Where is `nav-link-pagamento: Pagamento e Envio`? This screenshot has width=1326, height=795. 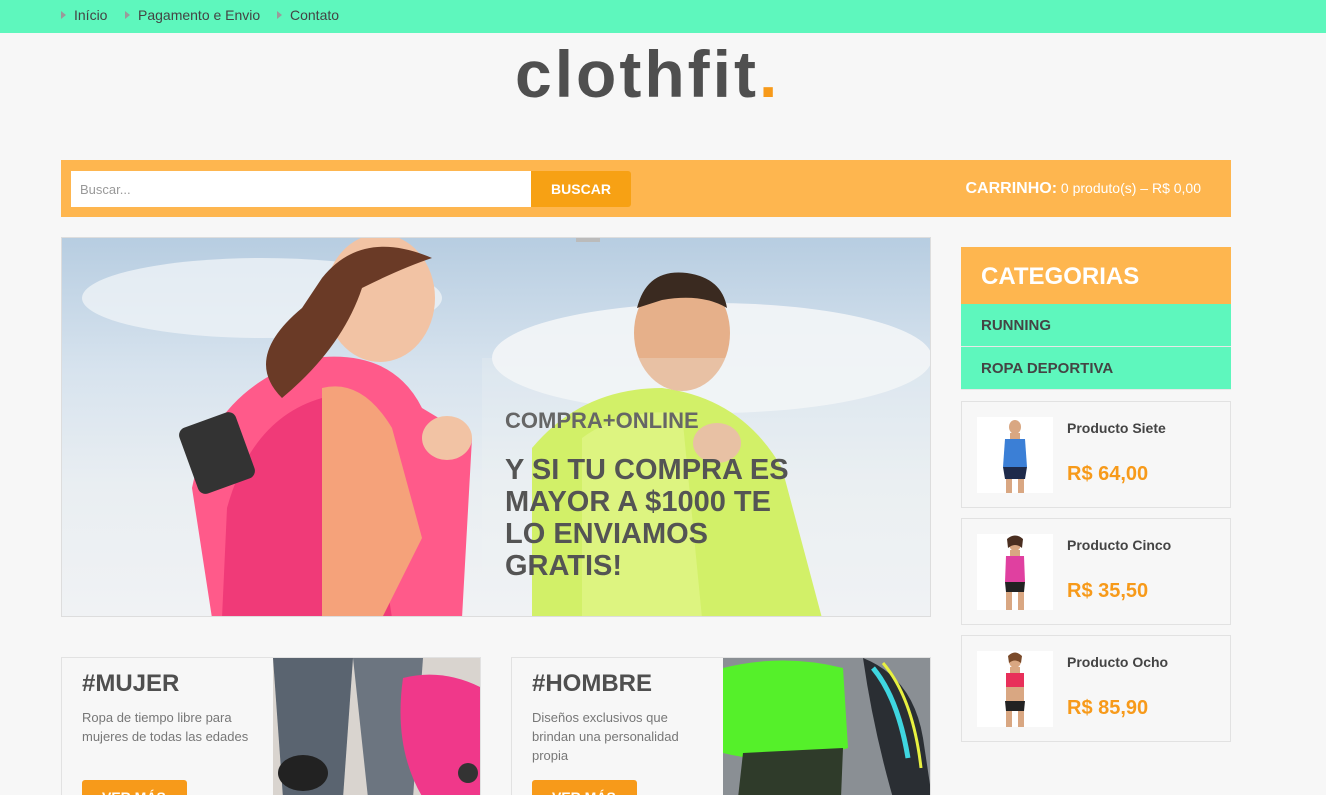
nav-link-pagamento: Pagamento e Envio is located at coordinates (192, 15).